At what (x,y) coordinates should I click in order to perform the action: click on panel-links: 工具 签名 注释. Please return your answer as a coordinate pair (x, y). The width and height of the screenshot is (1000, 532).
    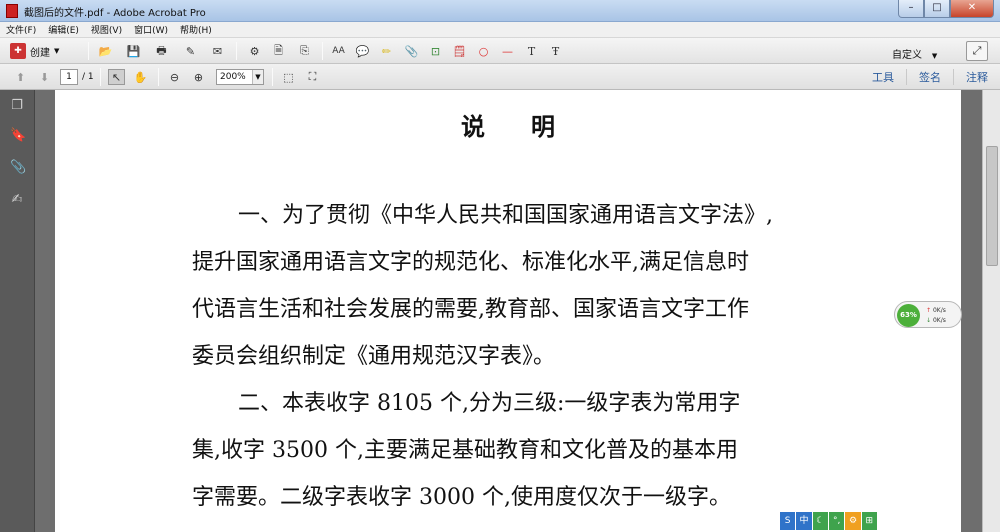
    Looking at the image, I should click on (930, 77).